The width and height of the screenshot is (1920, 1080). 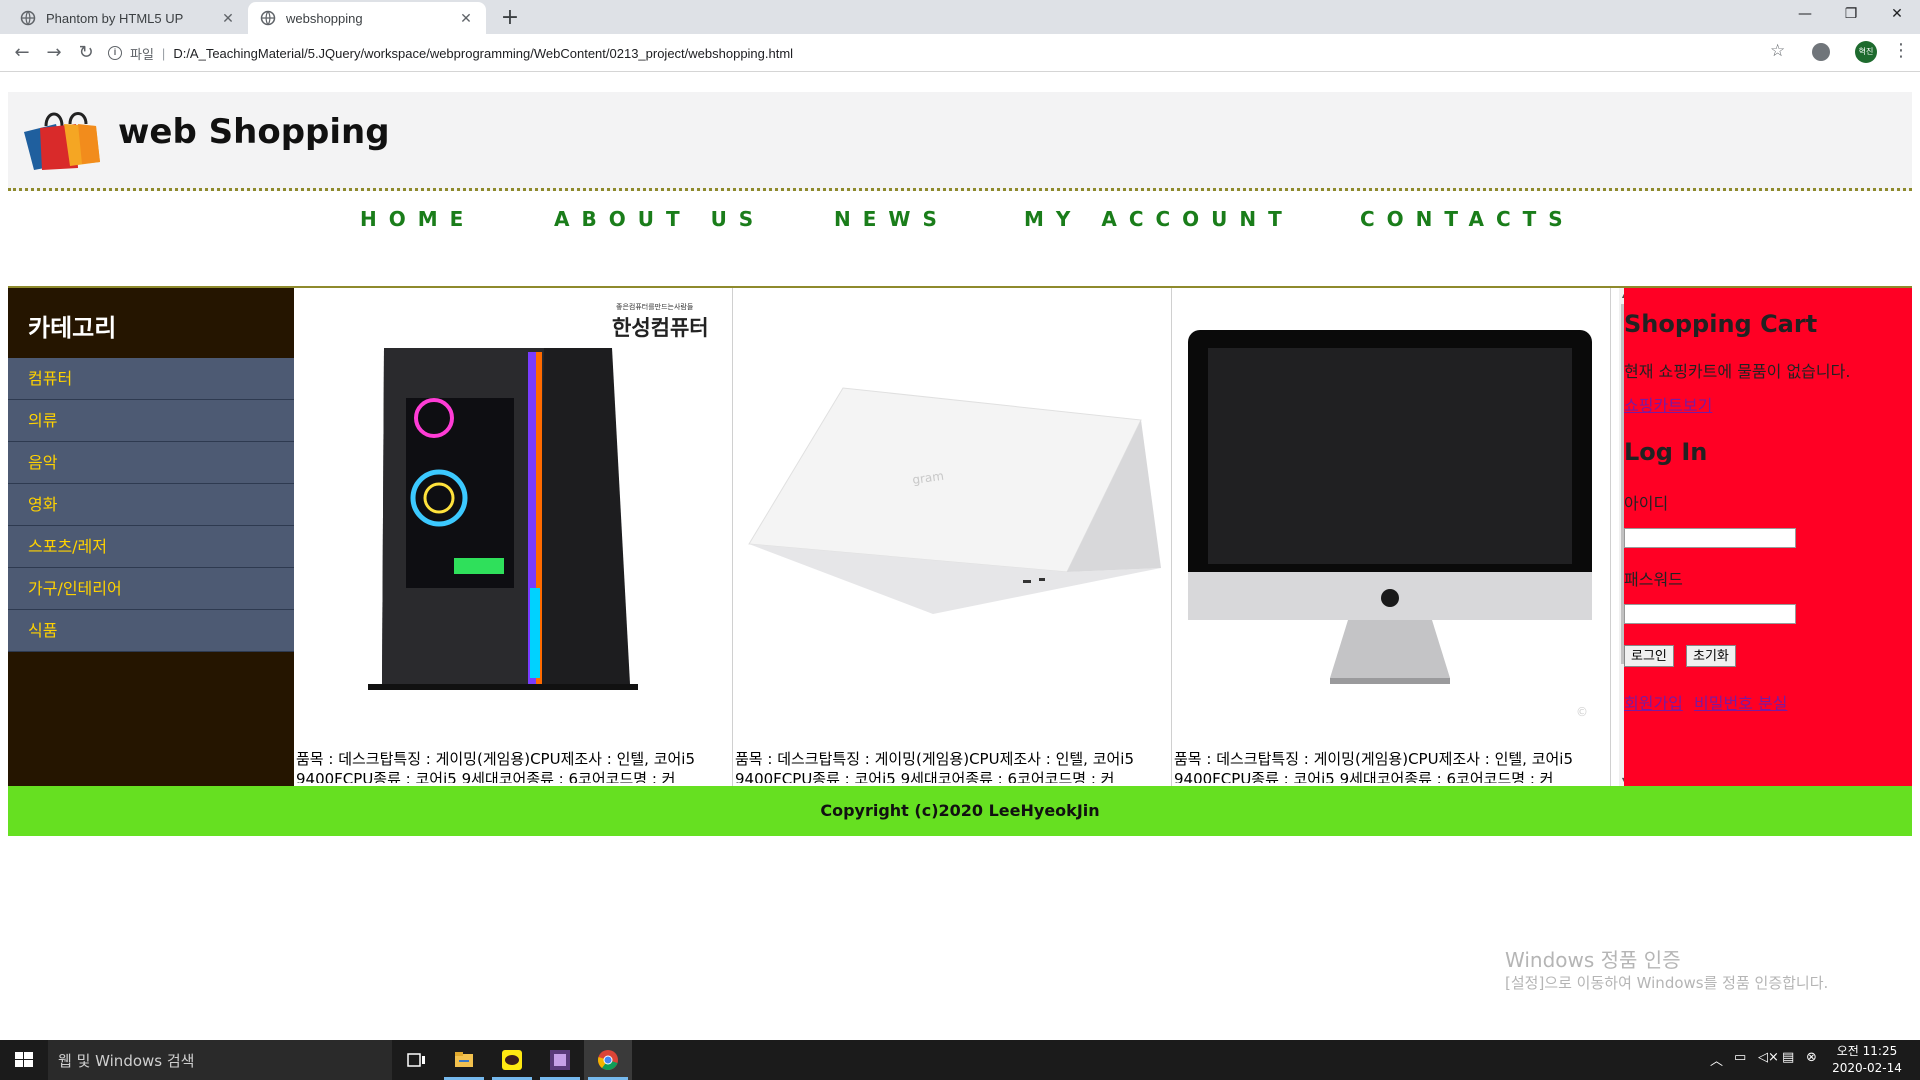 I want to click on extension-icon, so click(x=1821, y=52).